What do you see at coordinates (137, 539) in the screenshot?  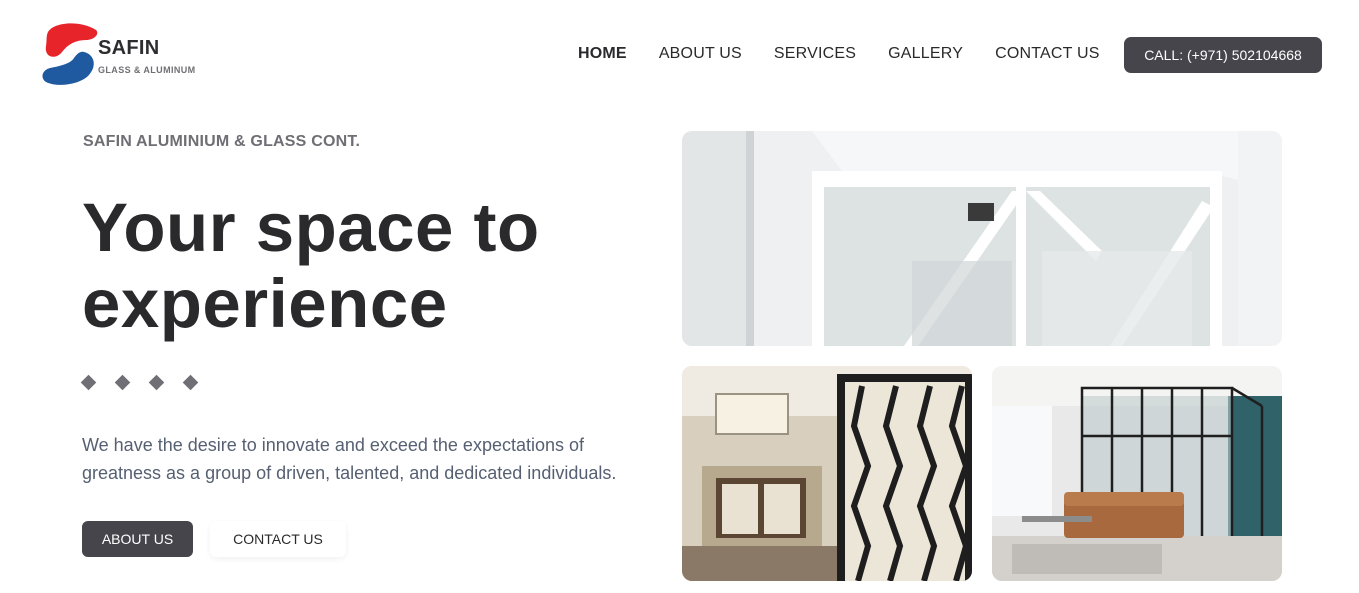 I see `about-us-button: ABOUT US` at bounding box center [137, 539].